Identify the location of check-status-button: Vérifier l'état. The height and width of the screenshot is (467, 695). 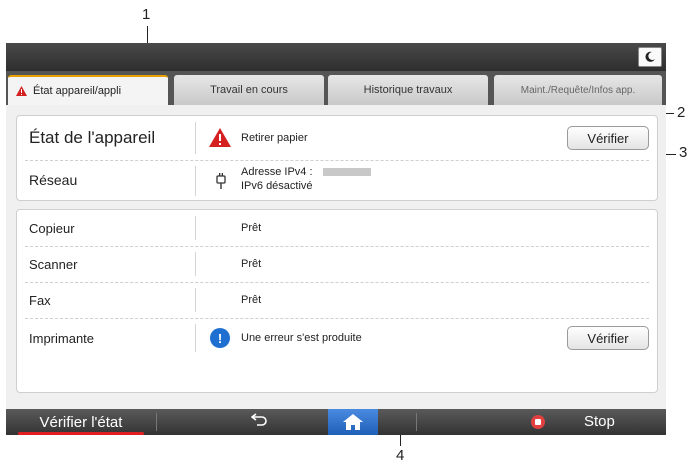
(81, 422).